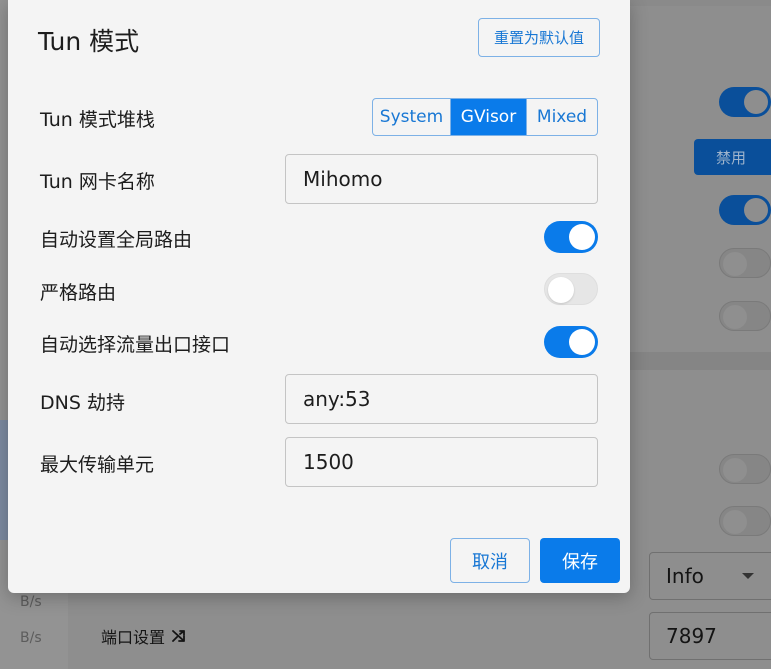 The width and height of the screenshot is (771, 669). I want to click on auto-route-label: 自动设置全局路由, so click(116, 240).